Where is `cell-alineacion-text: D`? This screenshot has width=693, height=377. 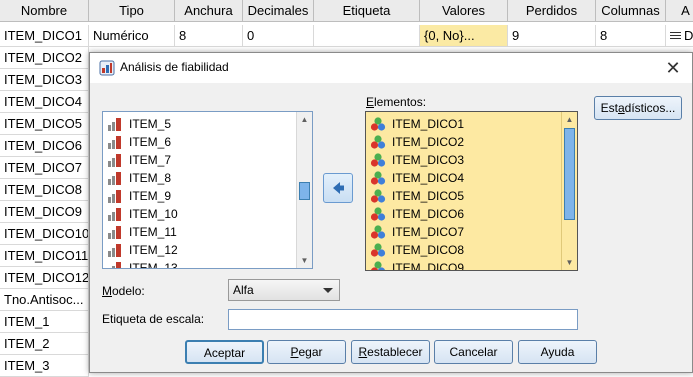
cell-alineacion-text: D is located at coordinates (688, 35).